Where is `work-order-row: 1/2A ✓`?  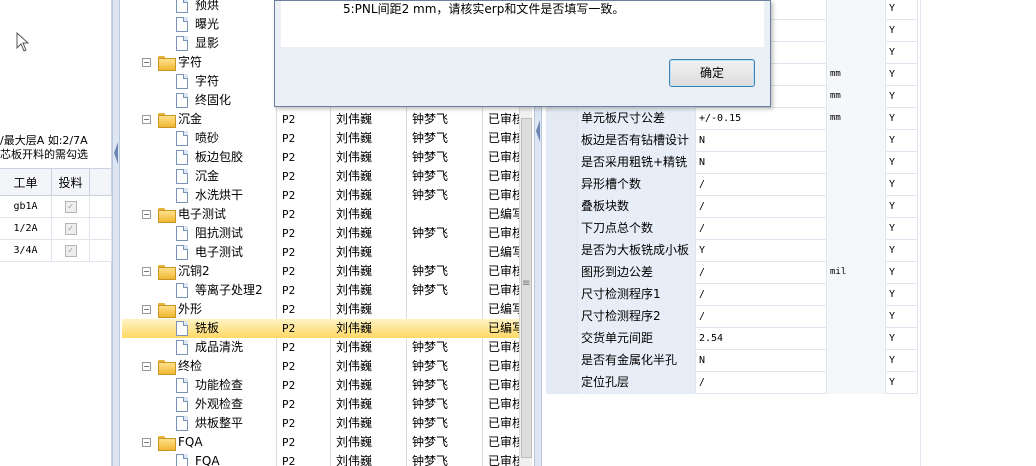
work-order-row: 1/2A ✓ is located at coordinates (56, 229).